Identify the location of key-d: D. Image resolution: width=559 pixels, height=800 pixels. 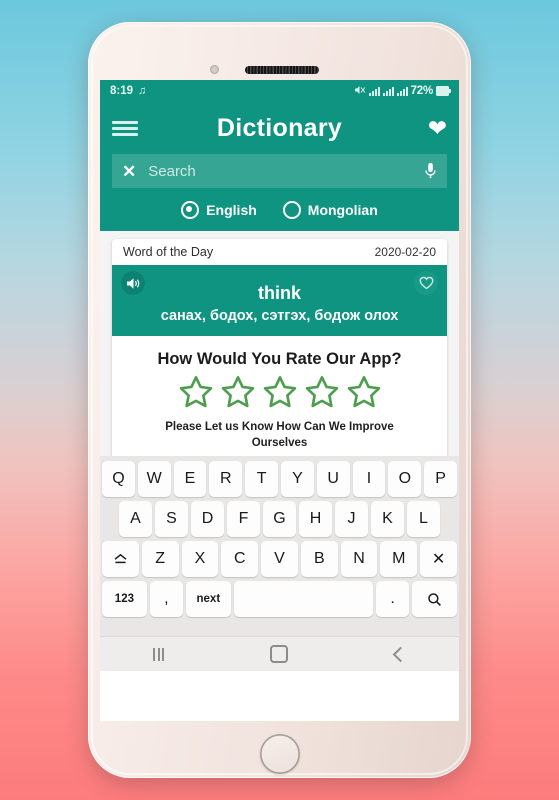
(207, 519).